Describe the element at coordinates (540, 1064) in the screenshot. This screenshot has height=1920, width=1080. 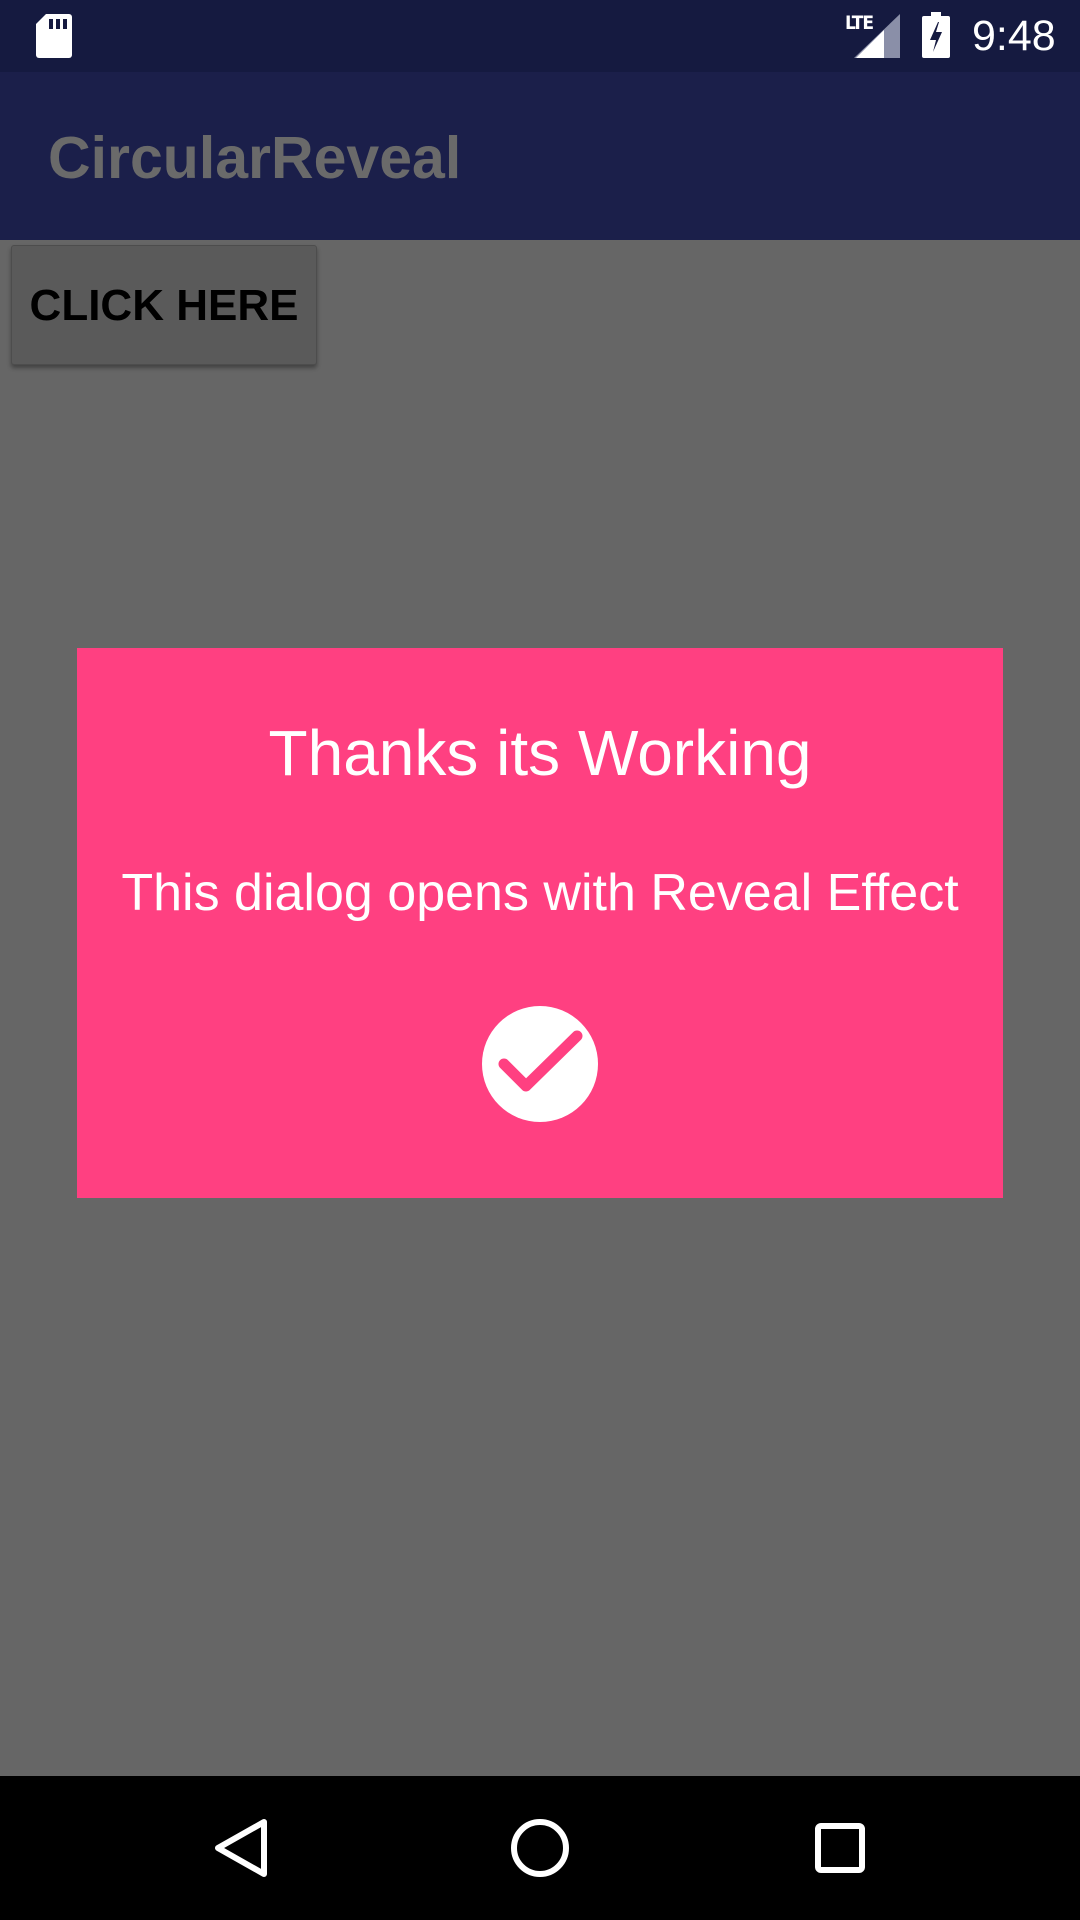
I see `check-circle-icon` at that location.